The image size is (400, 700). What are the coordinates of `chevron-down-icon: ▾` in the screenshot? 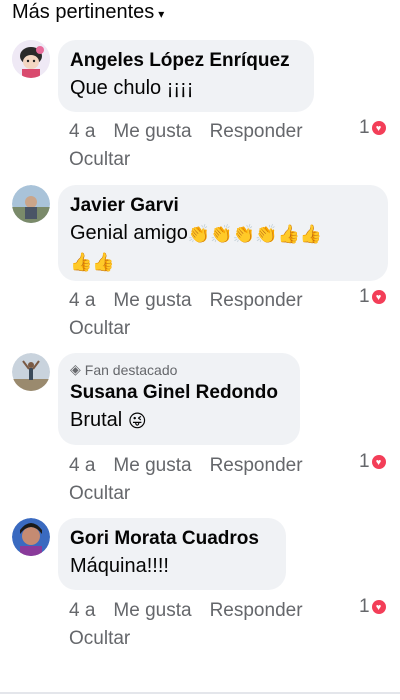 It's located at (161, 13).